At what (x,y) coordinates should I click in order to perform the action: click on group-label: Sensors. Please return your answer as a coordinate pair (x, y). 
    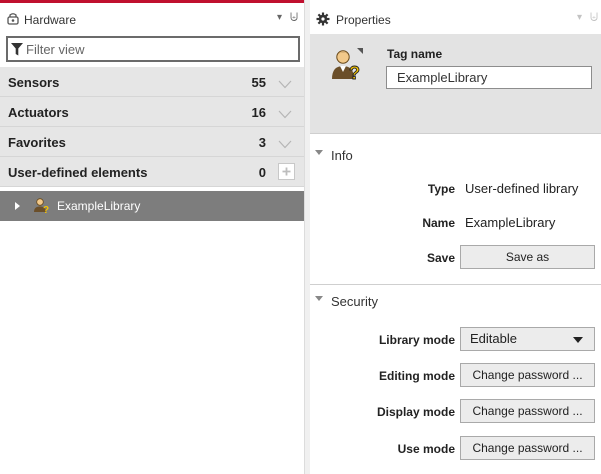
    Looking at the image, I should click on (34, 82).